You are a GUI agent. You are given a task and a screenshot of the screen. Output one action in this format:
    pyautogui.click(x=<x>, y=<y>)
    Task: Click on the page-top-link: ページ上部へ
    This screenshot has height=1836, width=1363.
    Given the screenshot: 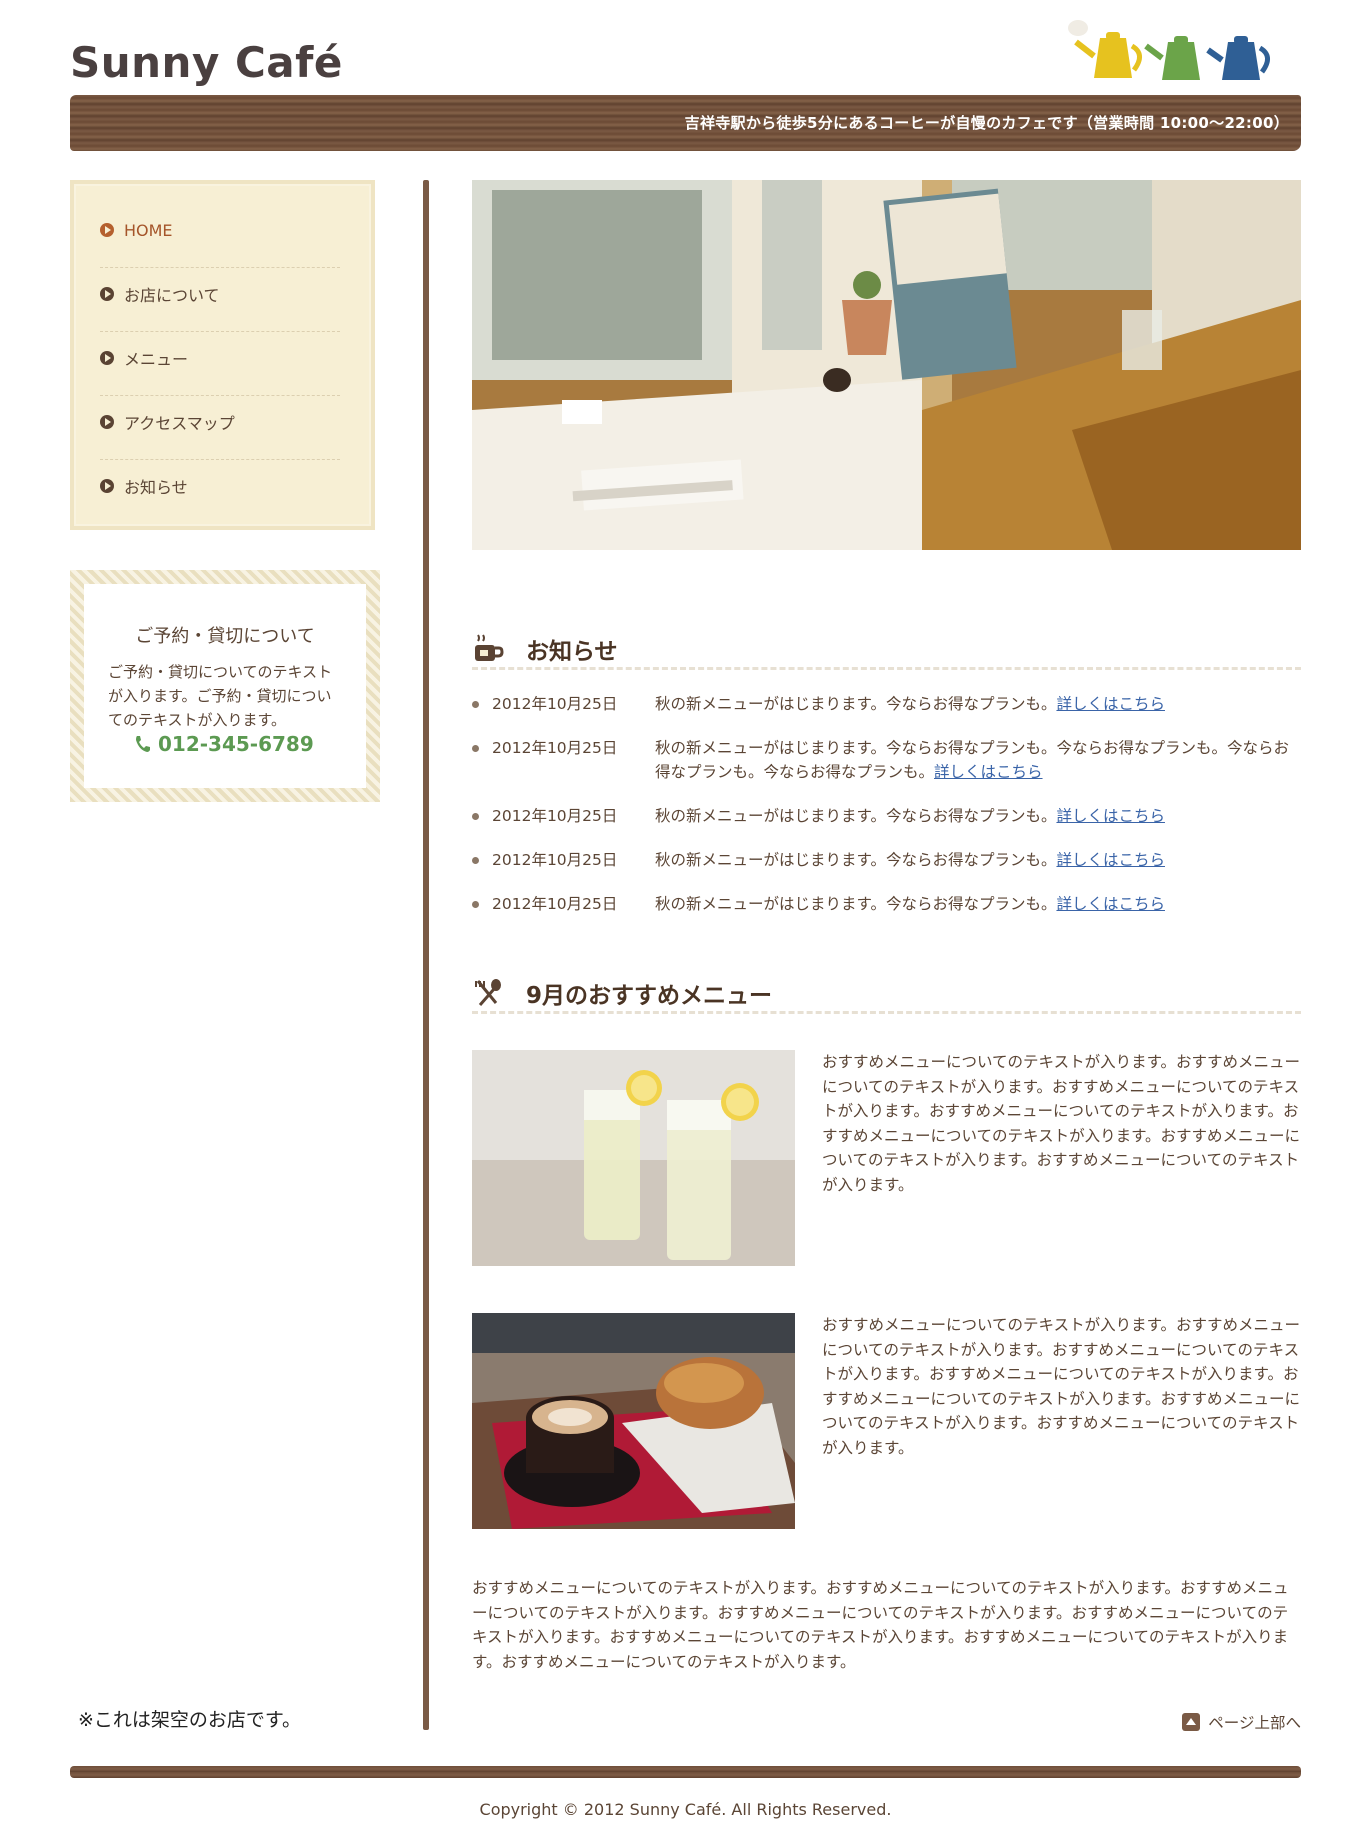 What is the action you would take?
    pyautogui.click(x=1241, y=1722)
    